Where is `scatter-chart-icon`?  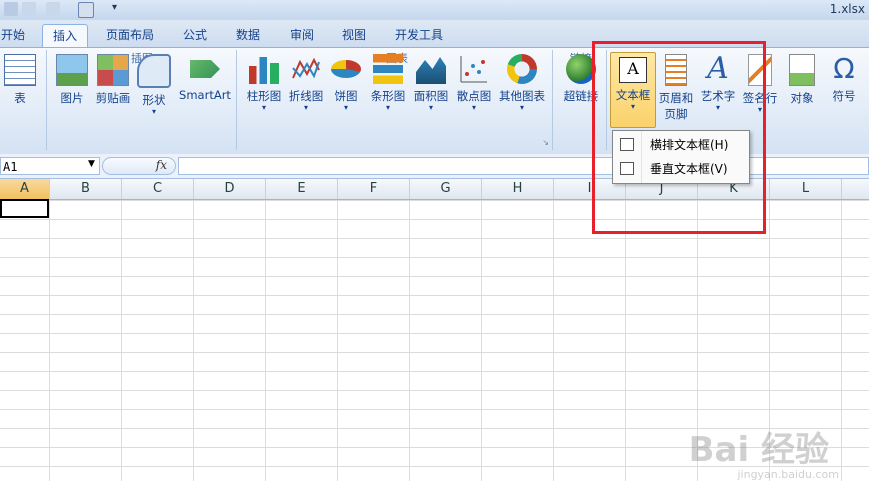 scatter-chart-icon is located at coordinates (474, 69).